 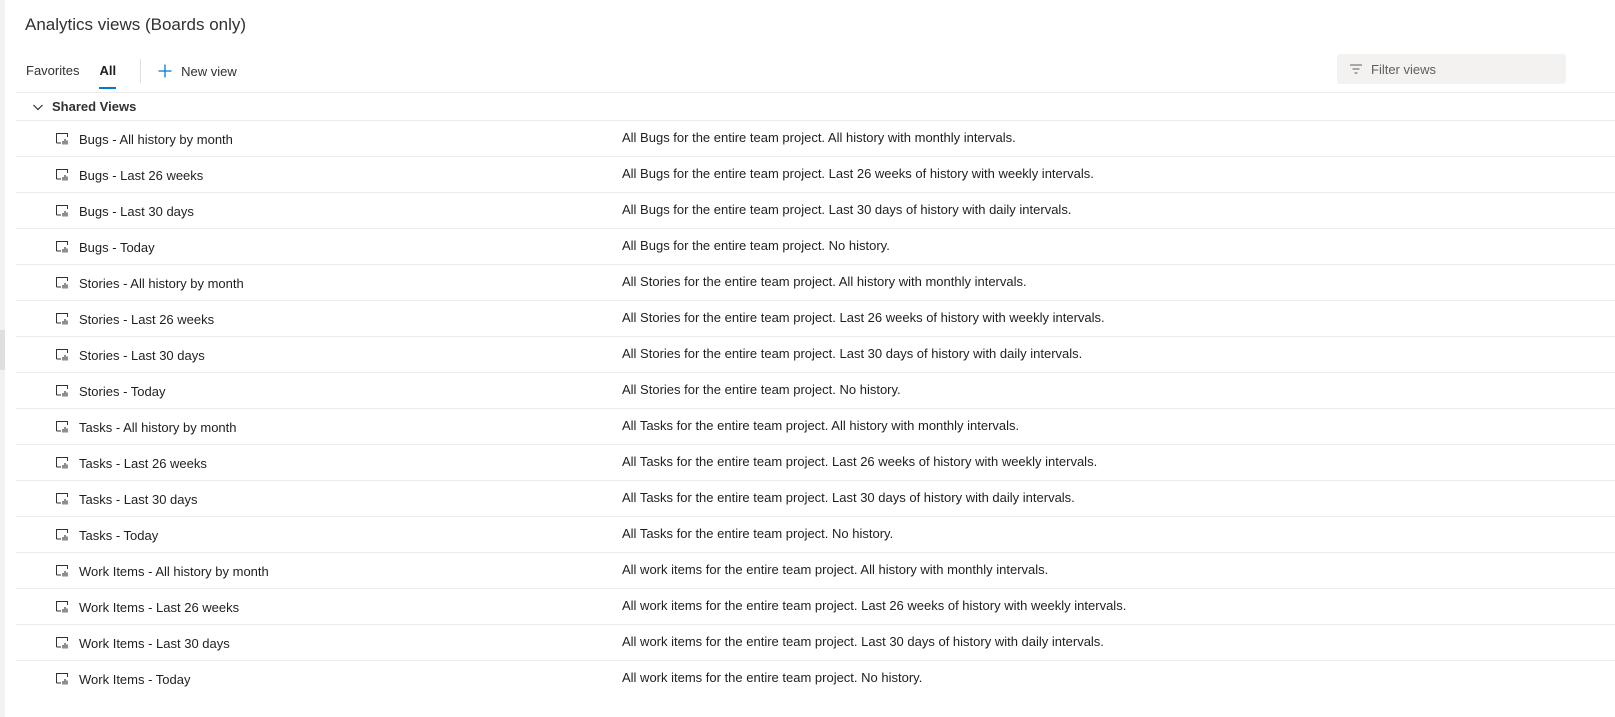 What do you see at coordinates (174, 571) in the screenshot?
I see `view-name: Work Items - All history by month` at bounding box center [174, 571].